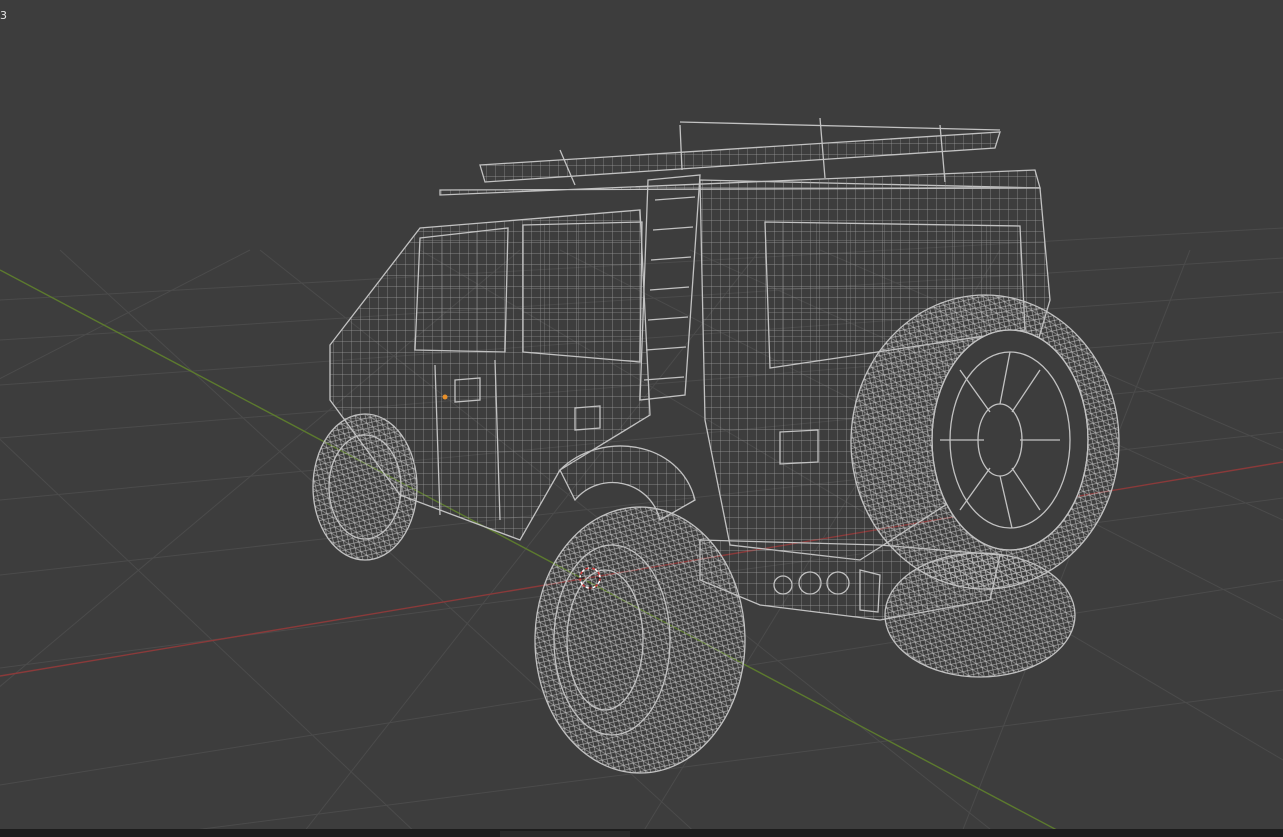  I want to click on bottom-editor-border, so click(641, 833).